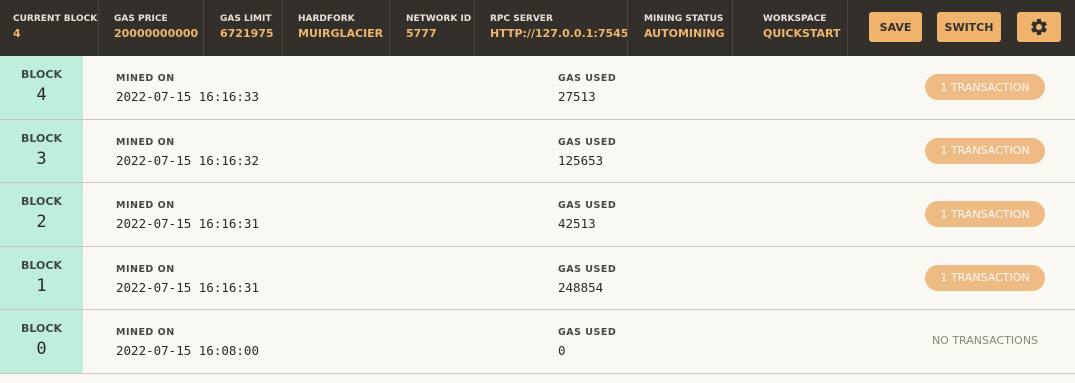 The image size is (1075, 383). I want to click on stat-hardfork: HARDFORK MUIRGLACIER, so click(336, 28).